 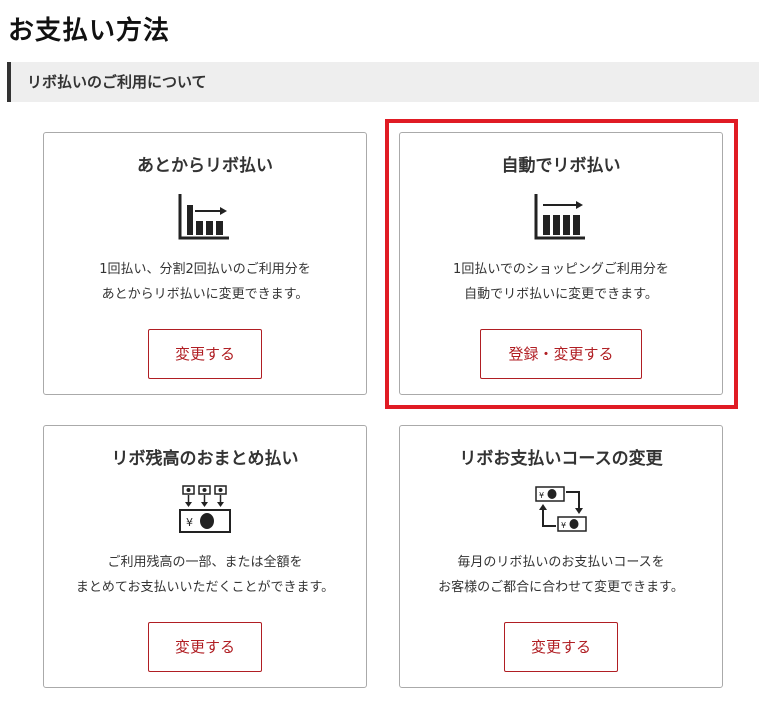 What do you see at coordinates (561, 575) in the screenshot?
I see `card-description: 毎月のリボ払いのお支払いコースを お客様のご都合に合わせて変更できます。` at bounding box center [561, 575].